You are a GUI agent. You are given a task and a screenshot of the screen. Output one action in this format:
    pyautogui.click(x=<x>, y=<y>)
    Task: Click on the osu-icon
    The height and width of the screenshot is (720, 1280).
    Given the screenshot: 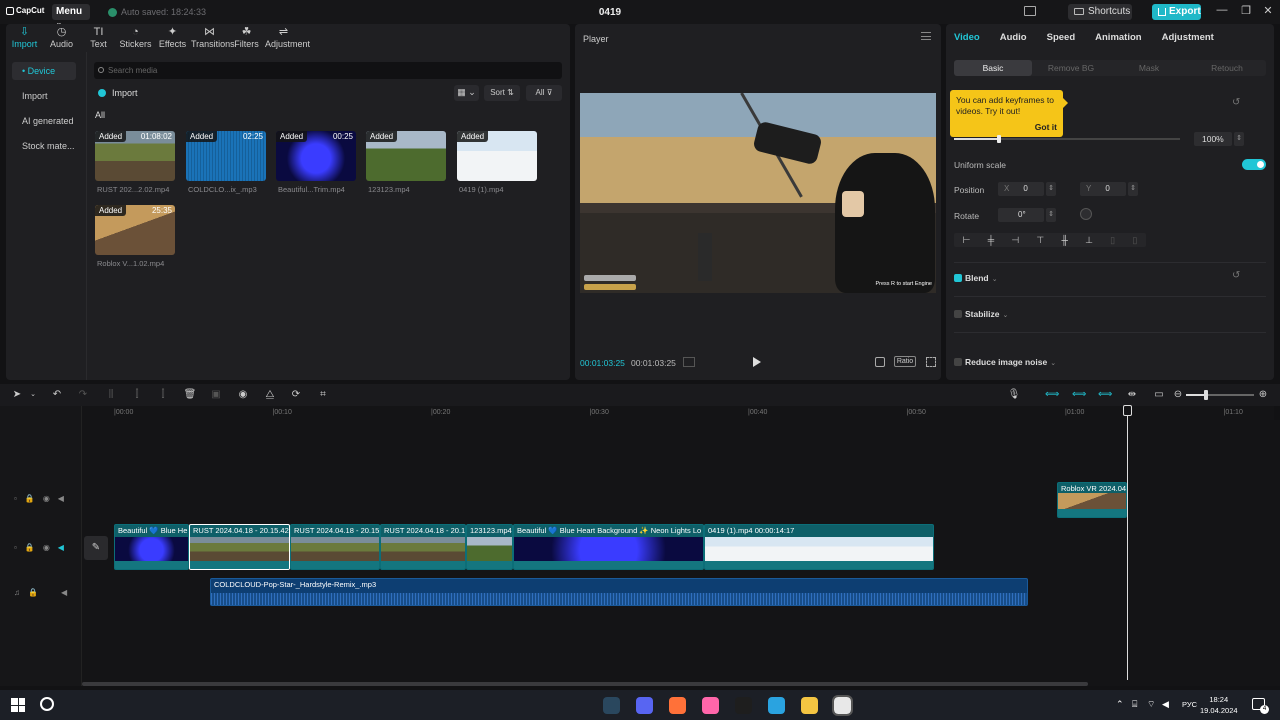 What is the action you would take?
    pyautogui.click(x=710, y=705)
    